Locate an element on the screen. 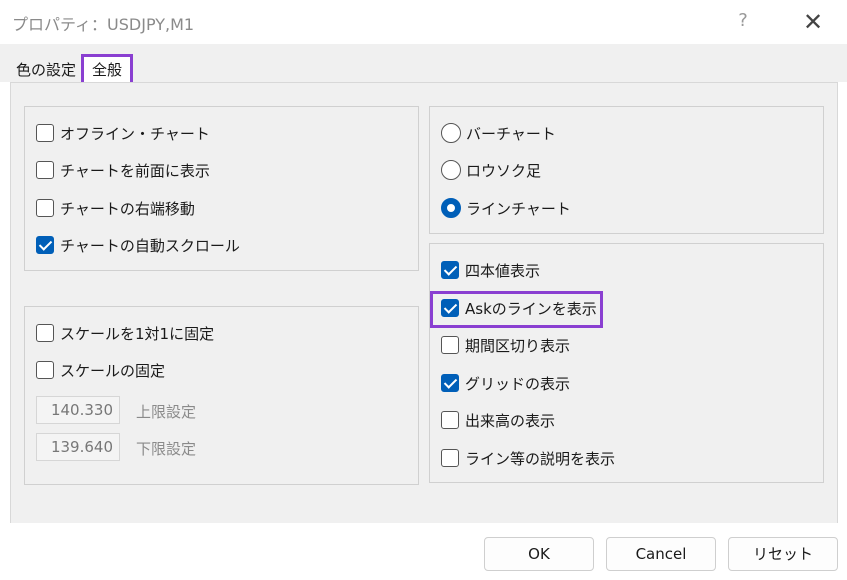 The height and width of the screenshot is (580, 847). lower-limit-field: 139.640 is located at coordinates (78, 447).